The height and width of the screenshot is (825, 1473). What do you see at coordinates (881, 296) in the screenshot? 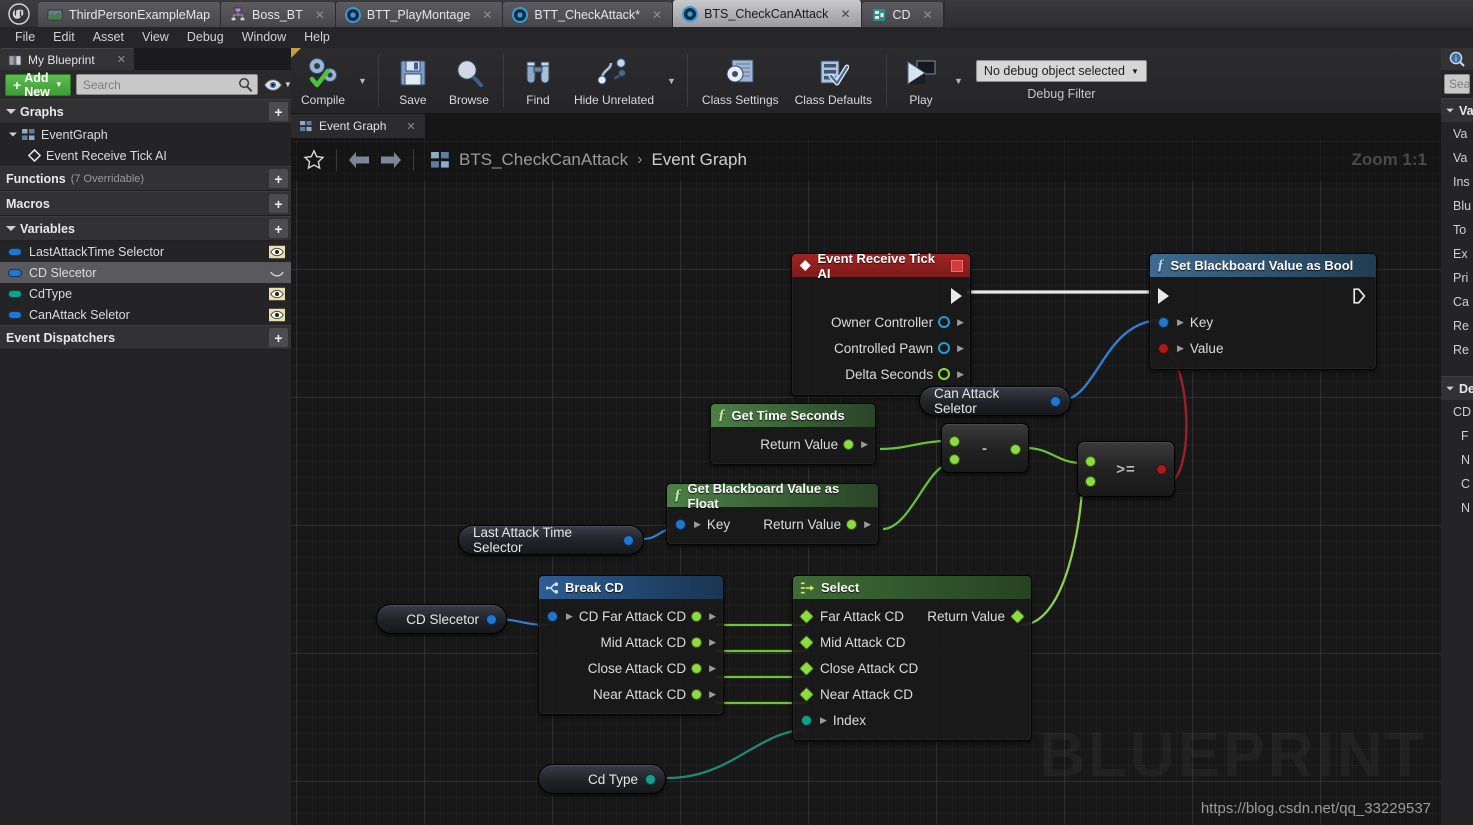
I see `pin-row-exec-out` at bounding box center [881, 296].